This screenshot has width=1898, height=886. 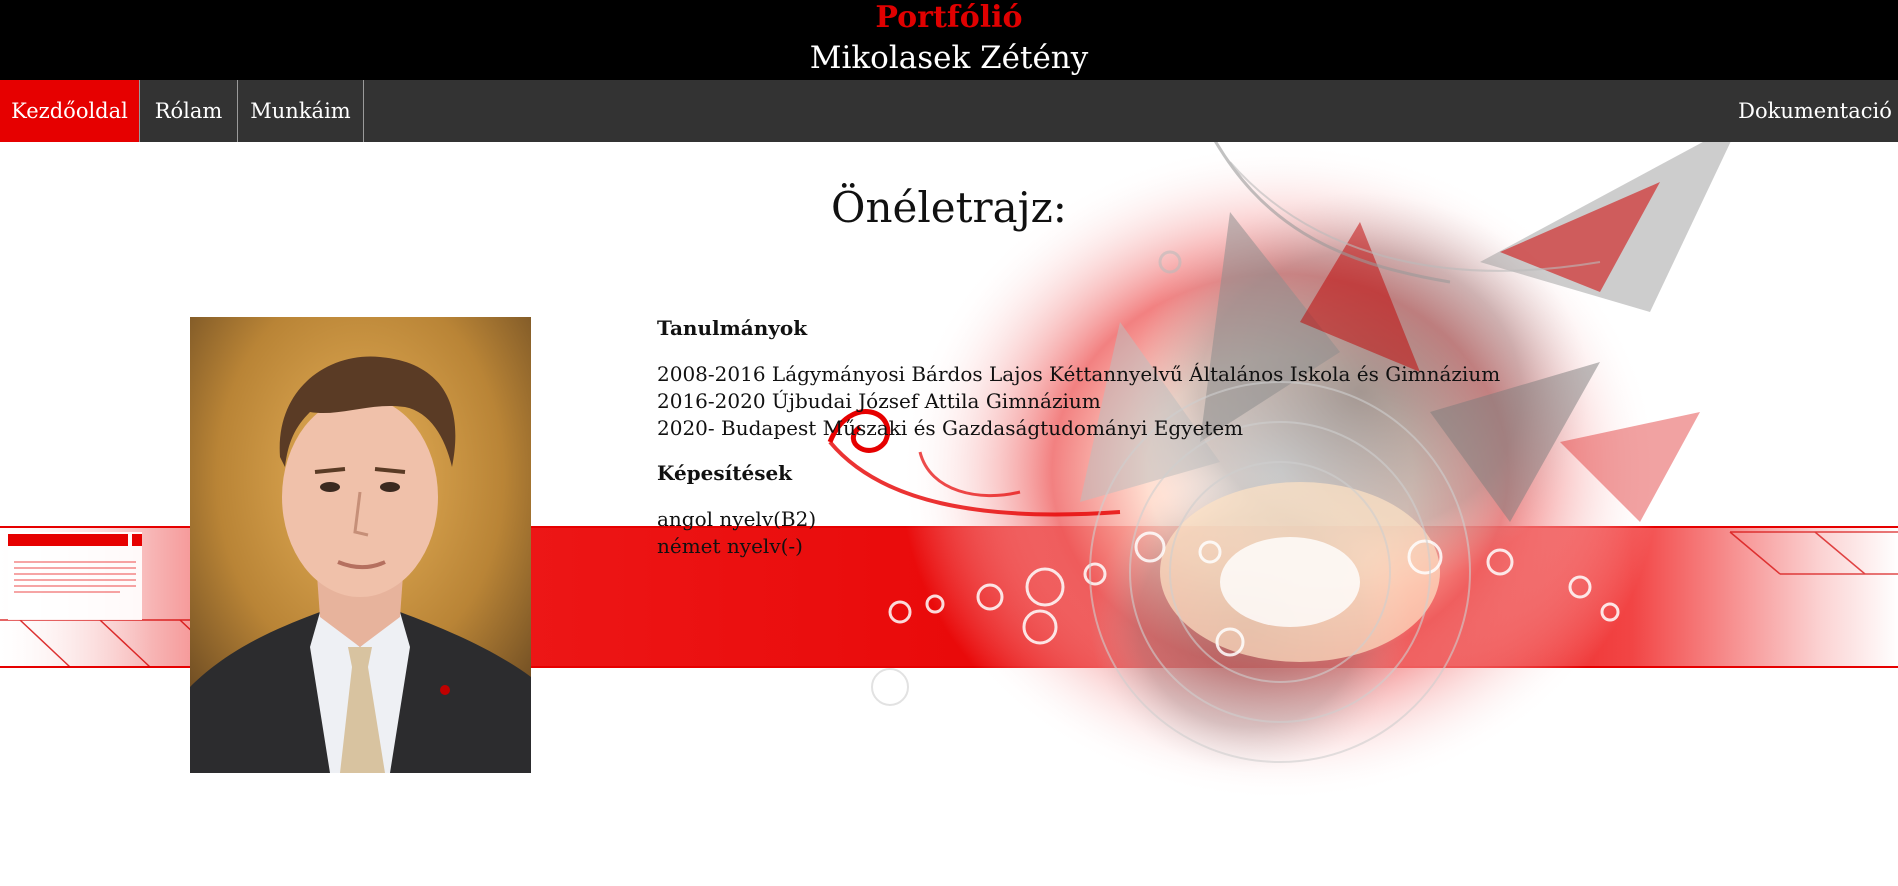 I want to click on studies-heading: Tanulmányok, so click(x=732, y=328).